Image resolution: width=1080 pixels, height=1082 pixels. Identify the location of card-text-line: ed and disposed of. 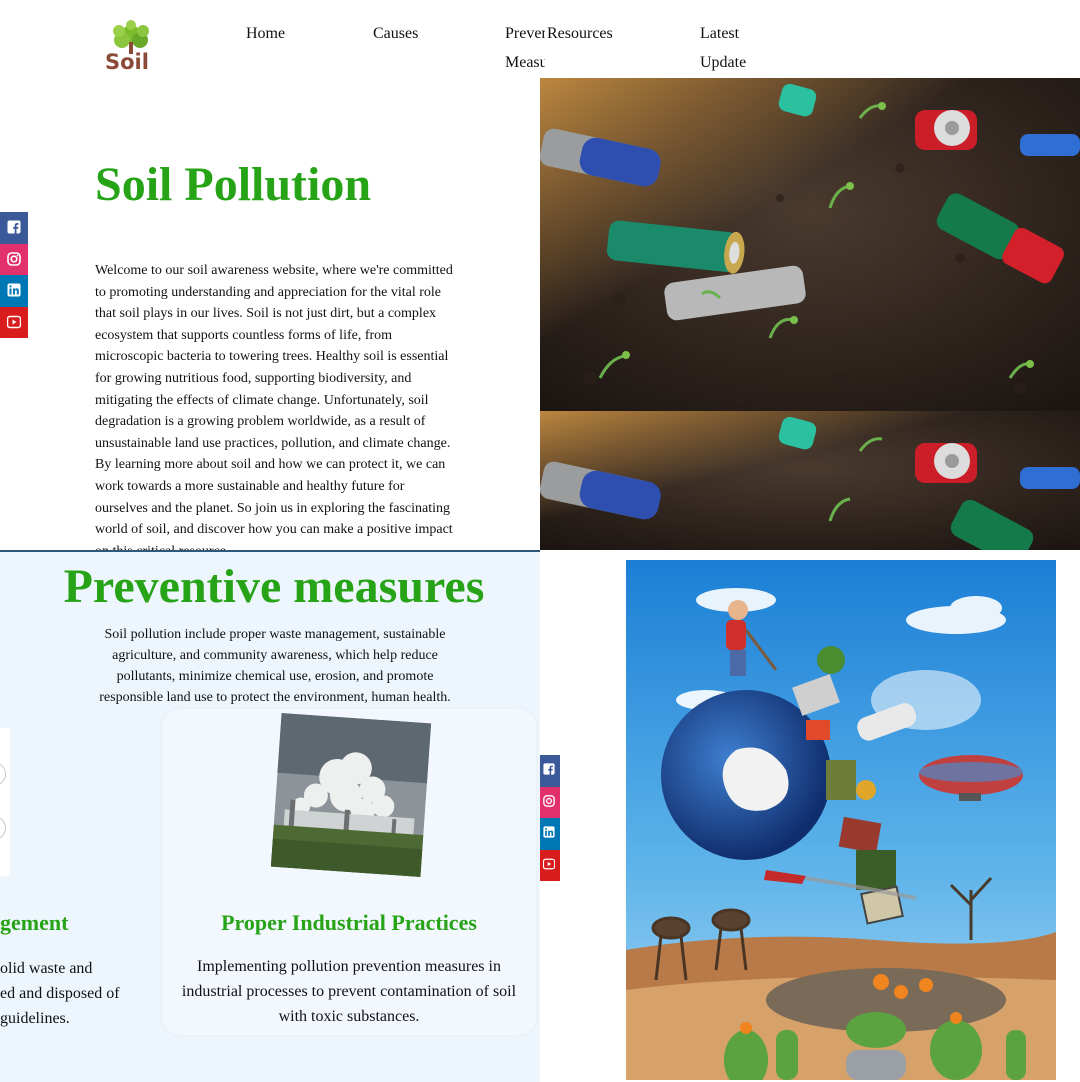
(60, 993).